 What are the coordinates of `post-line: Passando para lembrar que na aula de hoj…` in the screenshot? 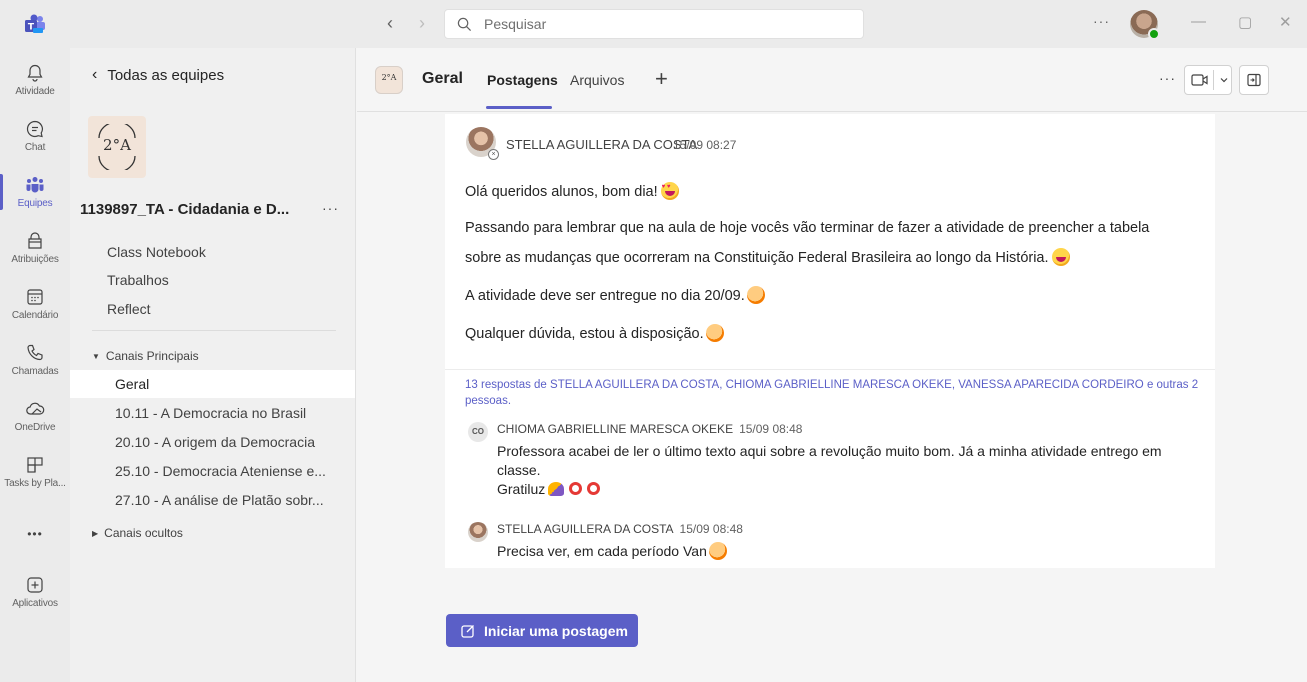 It's located at (807, 228).